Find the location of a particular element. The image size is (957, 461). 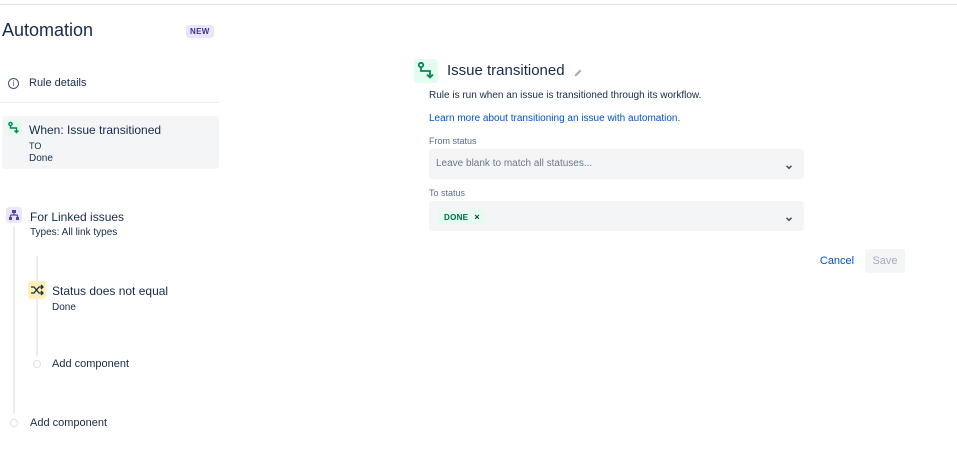

trigger-to-value: Done is located at coordinates (41, 158).